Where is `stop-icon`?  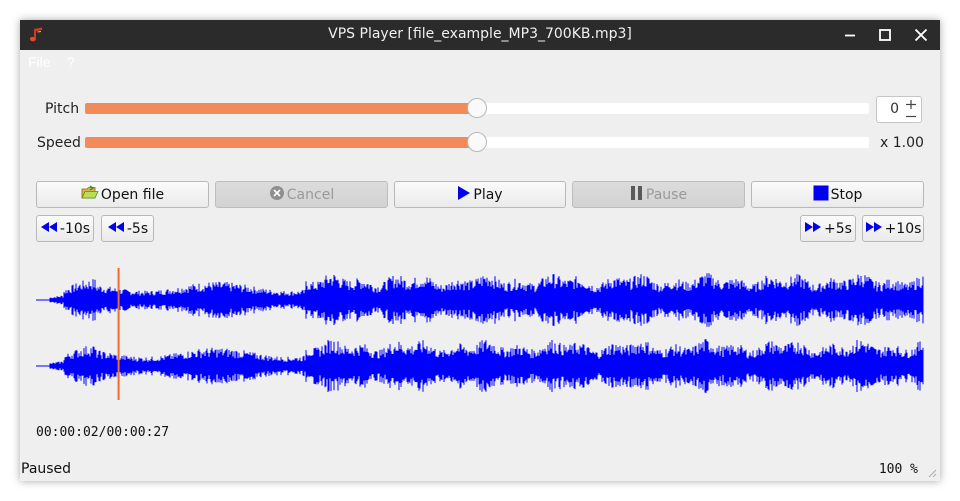 stop-icon is located at coordinates (821, 195).